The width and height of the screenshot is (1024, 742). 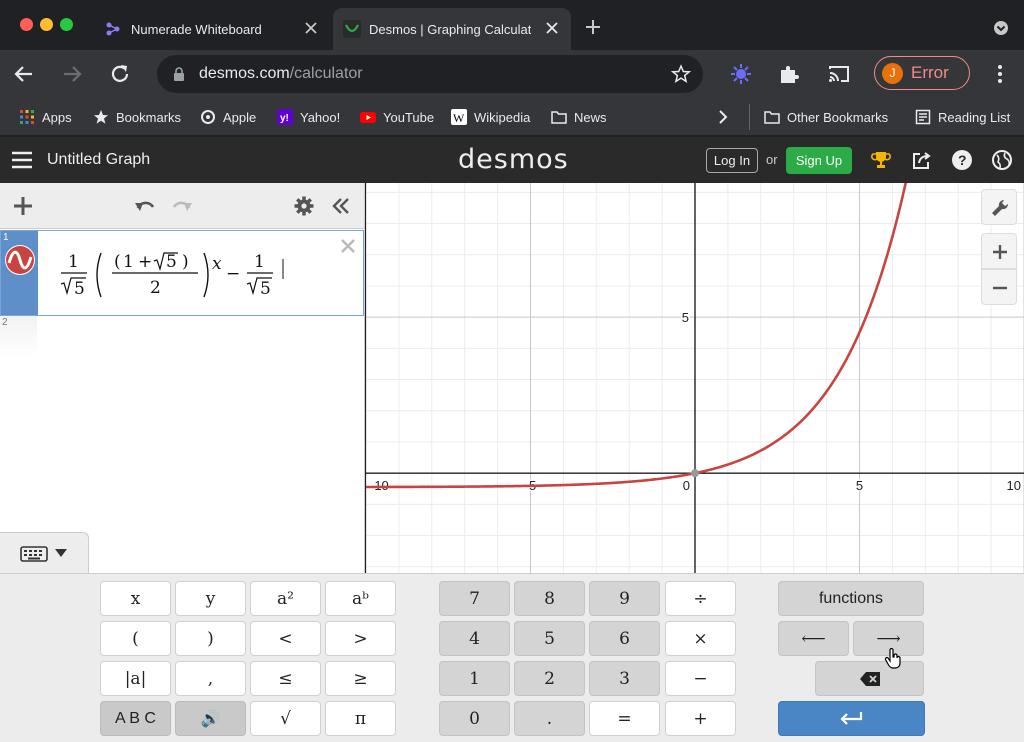 What do you see at coordinates (624, 678) in the screenshot?
I see `key-num-2-2: 3` at bounding box center [624, 678].